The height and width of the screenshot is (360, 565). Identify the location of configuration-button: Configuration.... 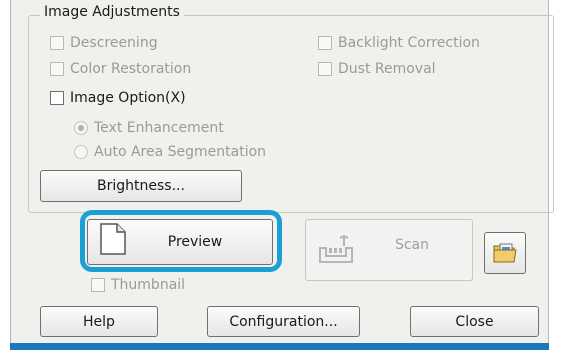
(283, 321).